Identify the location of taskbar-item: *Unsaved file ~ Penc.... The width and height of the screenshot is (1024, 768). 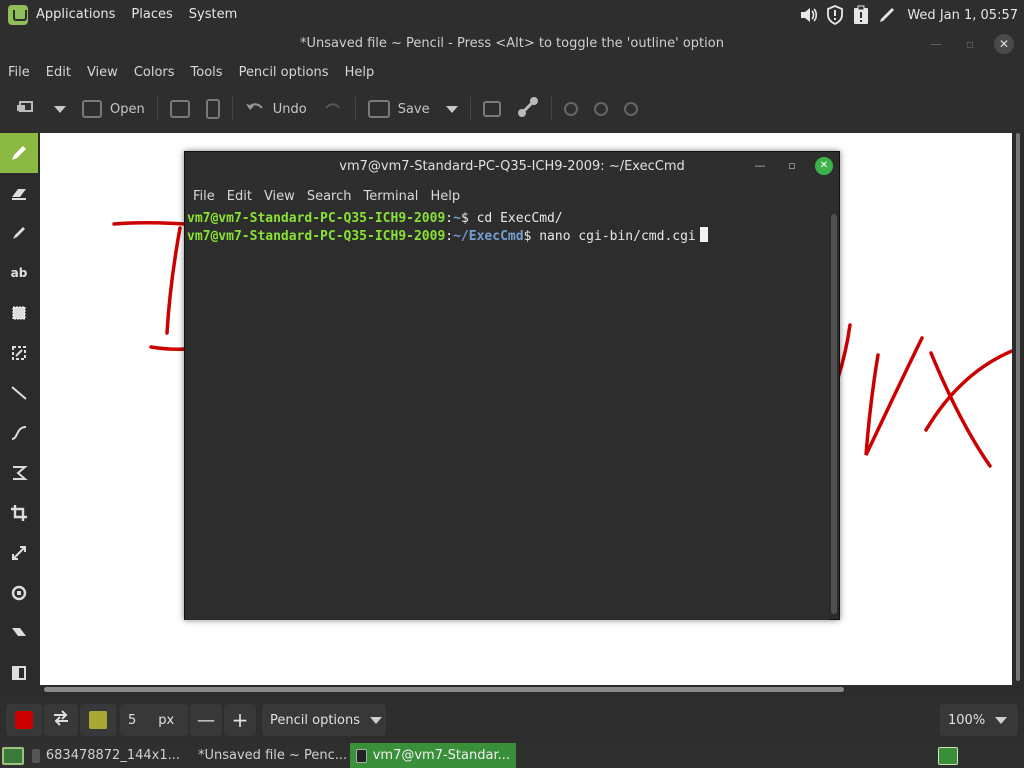
(268, 755).